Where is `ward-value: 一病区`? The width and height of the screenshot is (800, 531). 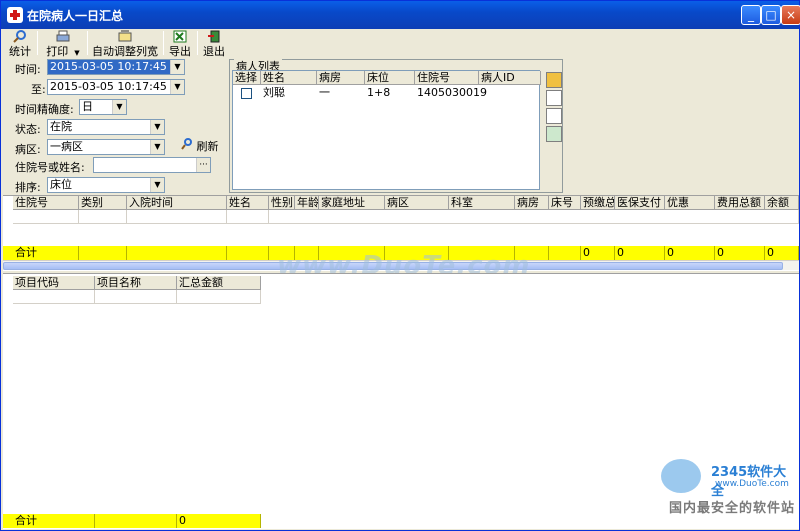 ward-value: 一病区 is located at coordinates (66, 146).